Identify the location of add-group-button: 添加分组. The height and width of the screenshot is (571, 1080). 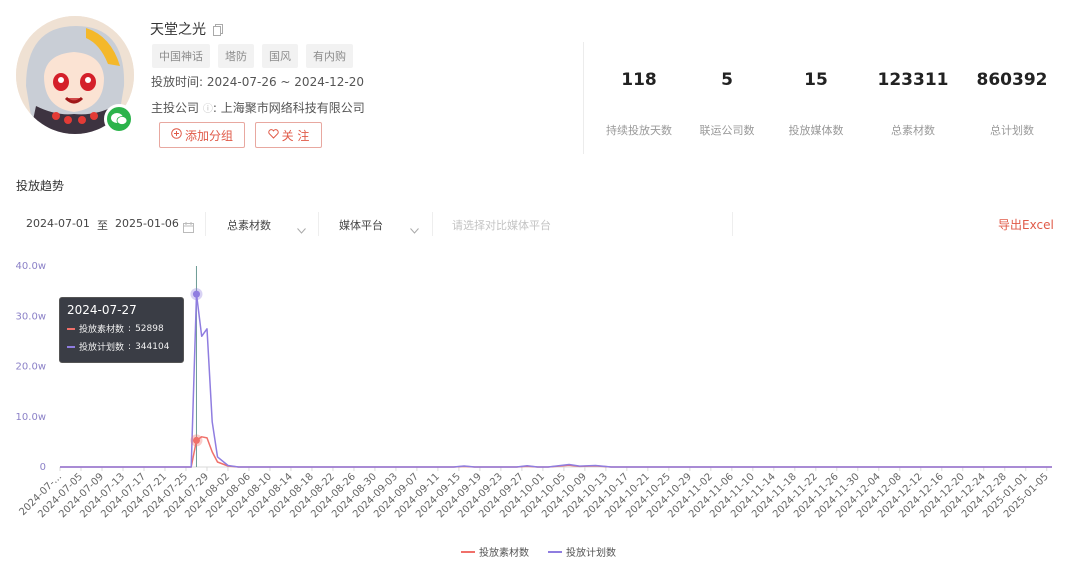
(202, 135).